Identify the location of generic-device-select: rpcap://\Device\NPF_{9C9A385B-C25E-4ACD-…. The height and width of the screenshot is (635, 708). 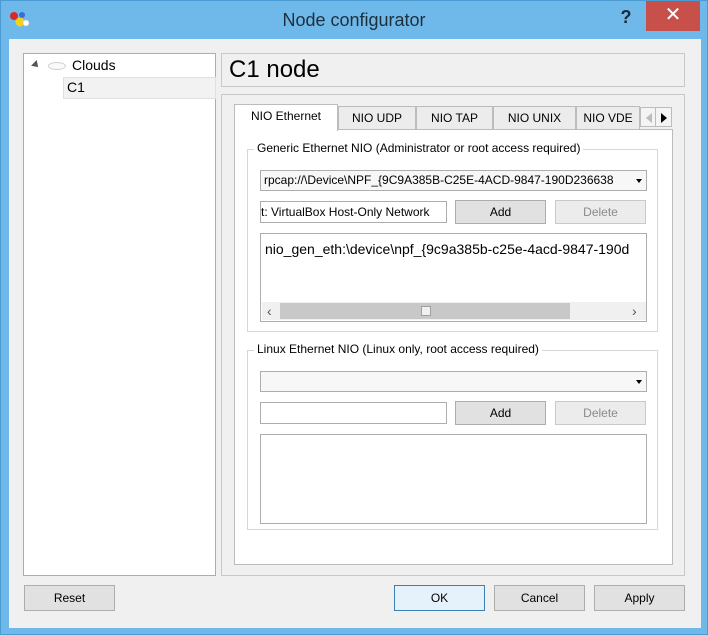
(453, 180).